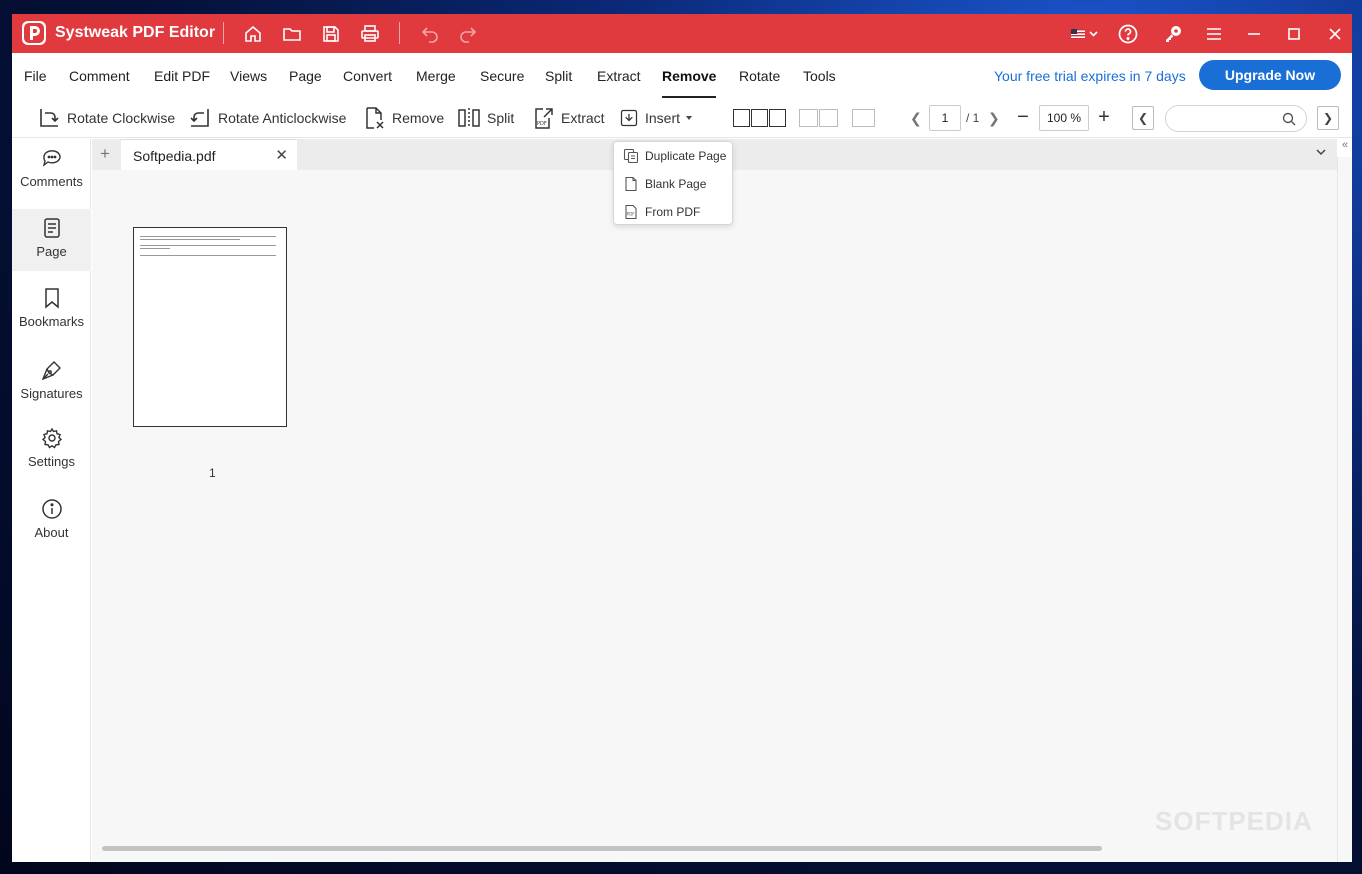  I want to click on insert-button: Insert, so click(659, 118).